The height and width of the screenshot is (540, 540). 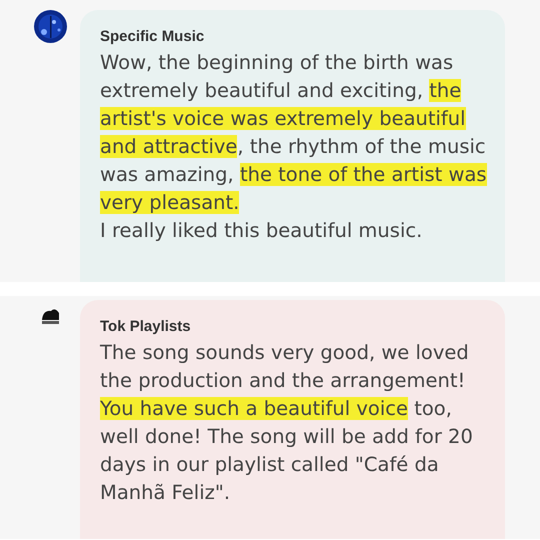 I want to click on author-name: Tok Playlists, so click(x=146, y=326).